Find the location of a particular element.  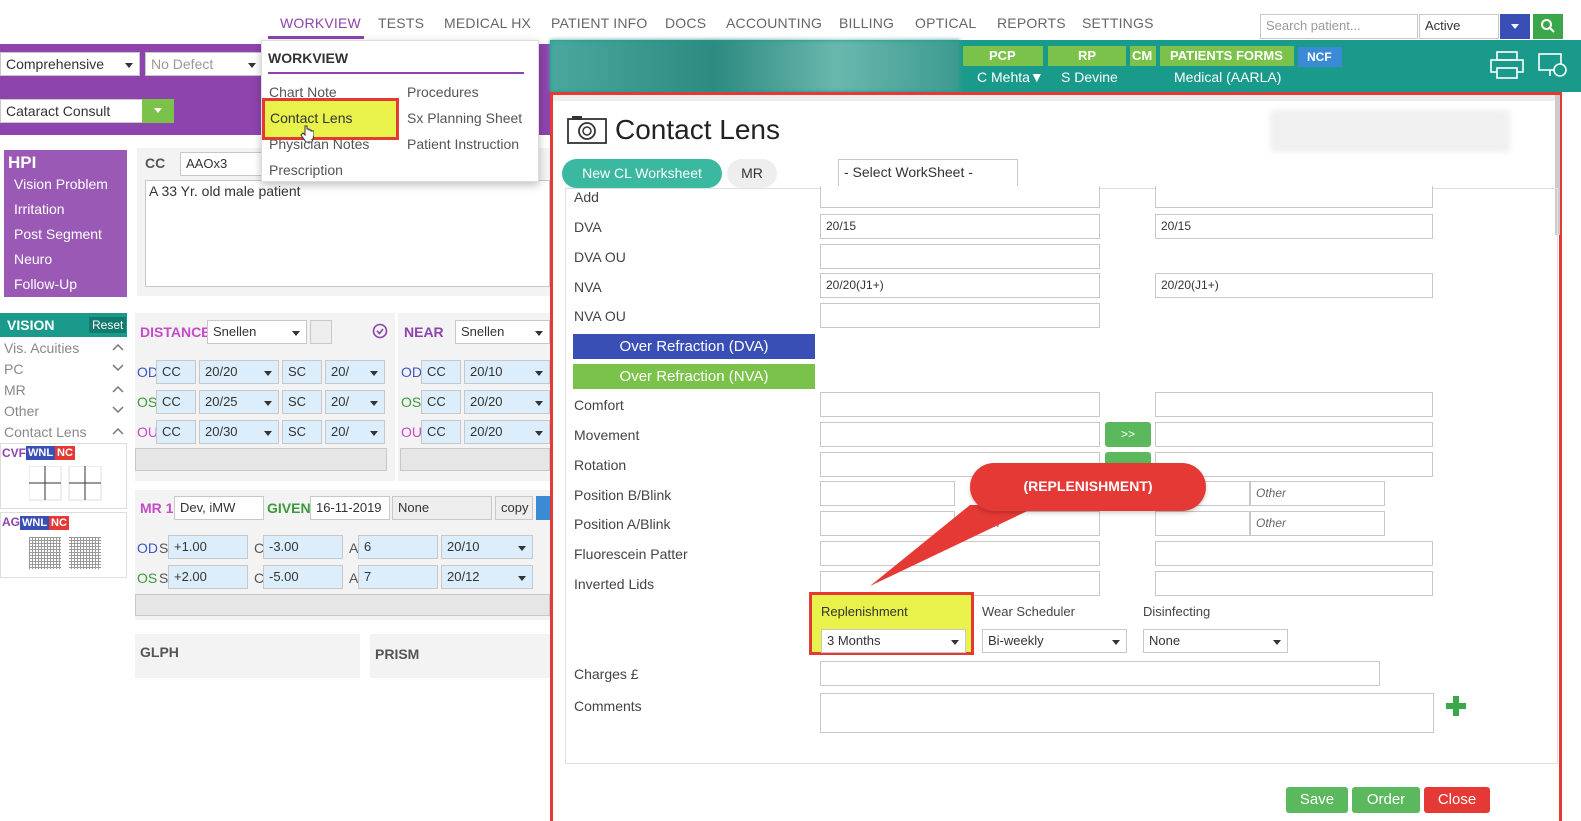

comments-textarea is located at coordinates (1127, 713).